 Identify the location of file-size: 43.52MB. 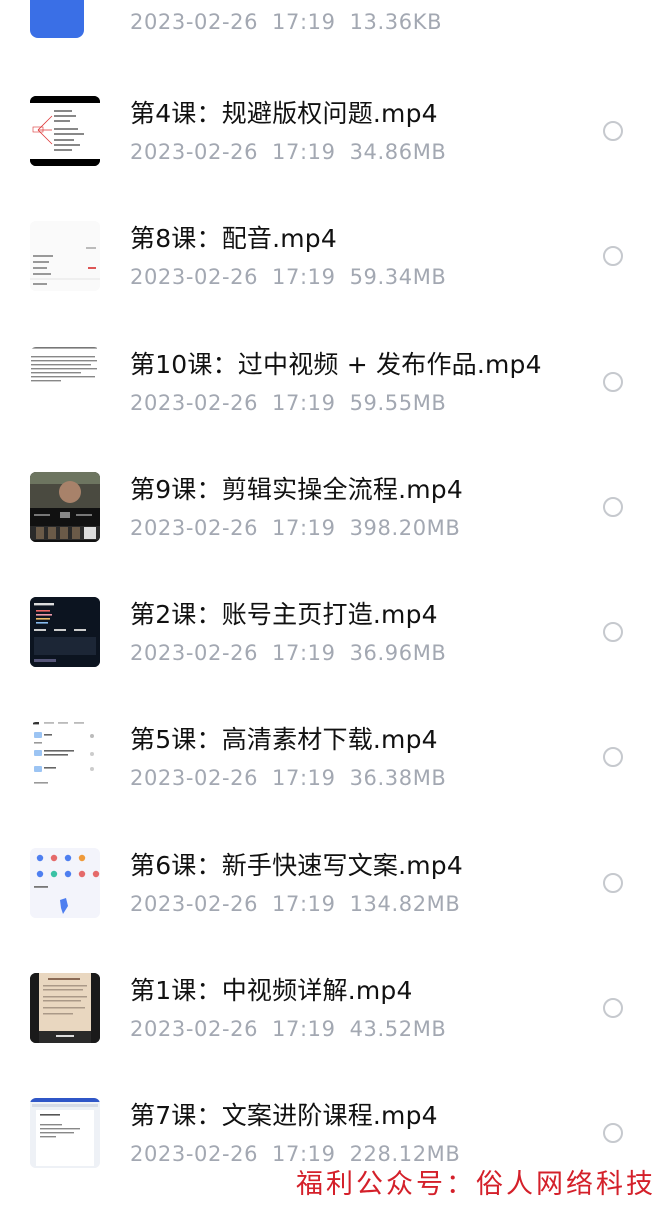
(398, 1029).